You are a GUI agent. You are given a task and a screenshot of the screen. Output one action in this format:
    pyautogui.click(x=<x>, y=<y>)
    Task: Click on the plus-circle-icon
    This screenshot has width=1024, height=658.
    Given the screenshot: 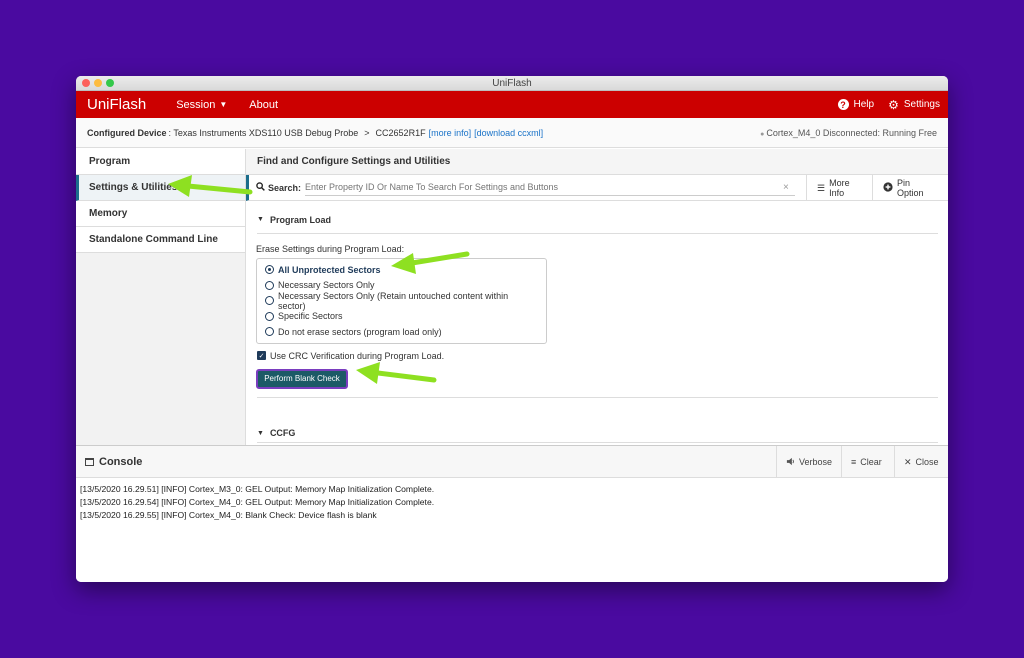 What is the action you would take?
    pyautogui.click(x=888, y=188)
    